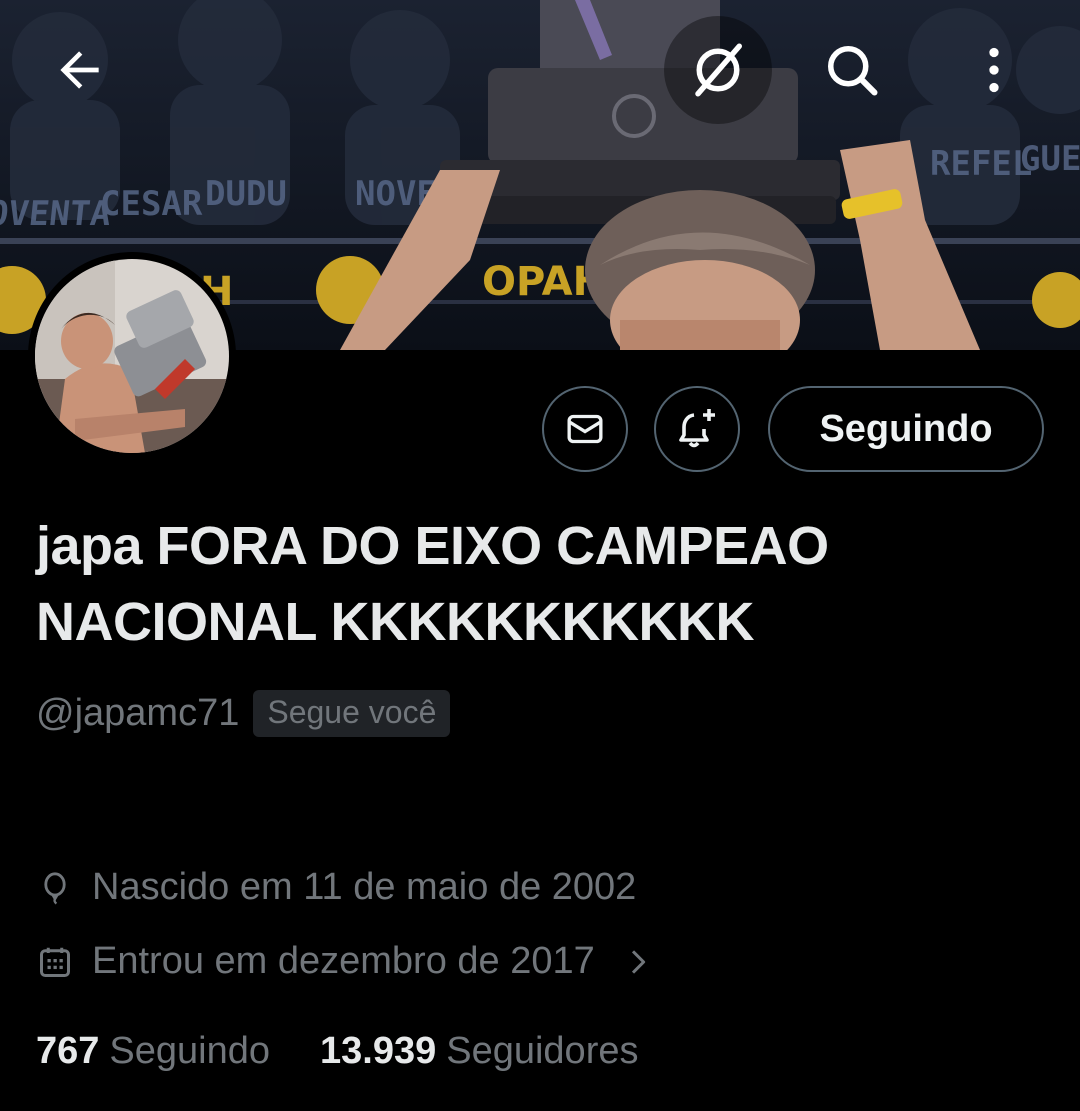 This screenshot has width=1080, height=1111. I want to click on following-stat: 767 Seguindo, so click(153, 1051).